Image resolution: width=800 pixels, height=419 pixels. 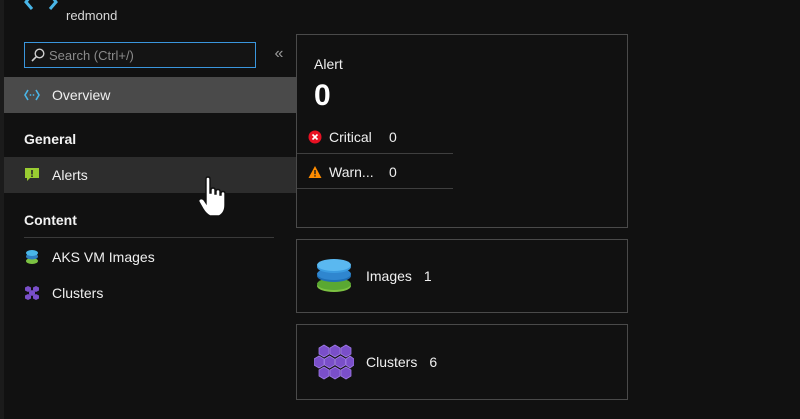 I want to click on sidebar-item-clusters: Clusters, so click(x=139, y=293).